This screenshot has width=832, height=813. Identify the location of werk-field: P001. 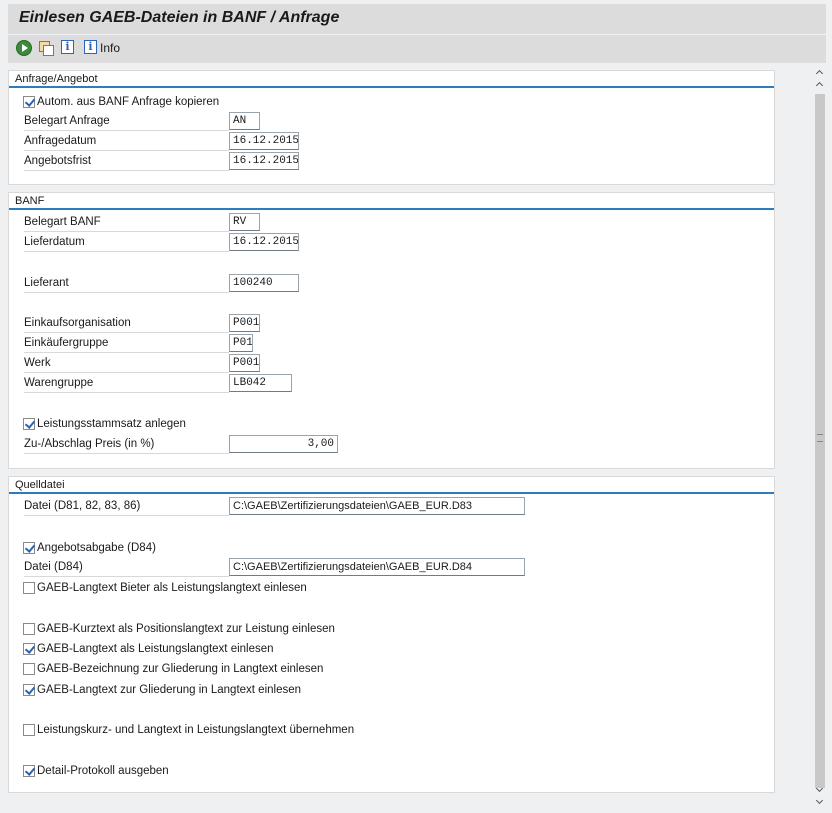
(244, 363).